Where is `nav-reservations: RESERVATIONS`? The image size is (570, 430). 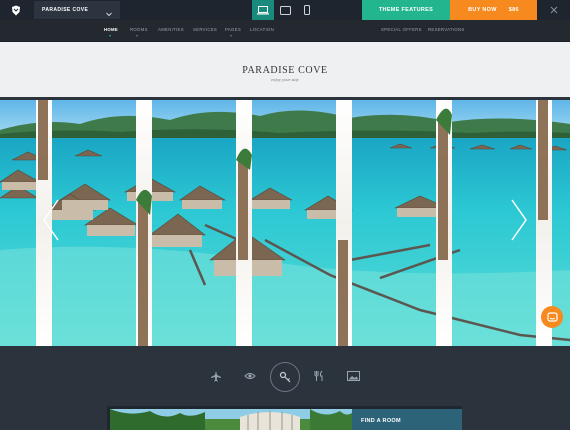 nav-reservations: RESERVATIONS is located at coordinates (446, 29).